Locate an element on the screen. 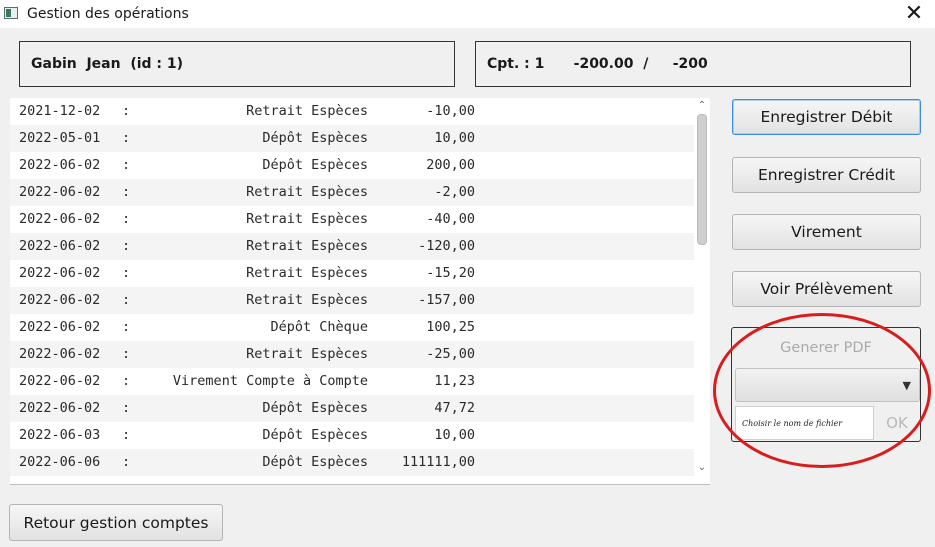  list-item: 2022-06-06: Dépôt Espèces 111111,00 is located at coordinates (352, 462).